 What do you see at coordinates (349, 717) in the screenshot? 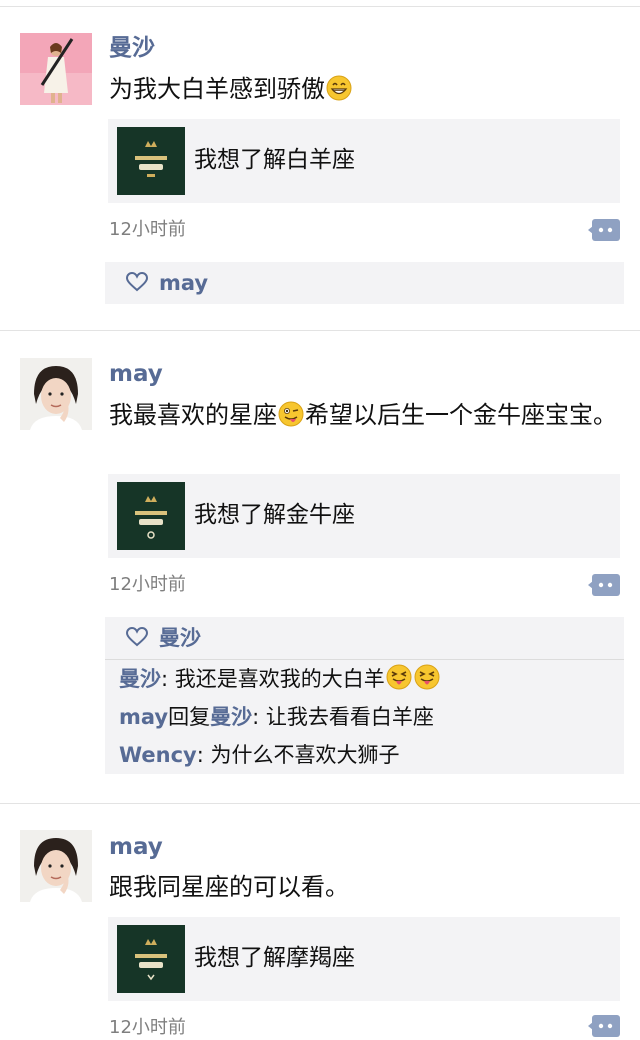
I see `comment-text: 让我去看看白羊座` at bounding box center [349, 717].